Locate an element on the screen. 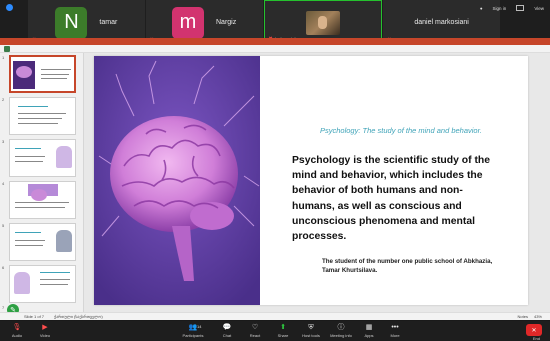 The image size is (550, 341). slide-indicator: Slide 1 of 7 is located at coordinates (34, 316).